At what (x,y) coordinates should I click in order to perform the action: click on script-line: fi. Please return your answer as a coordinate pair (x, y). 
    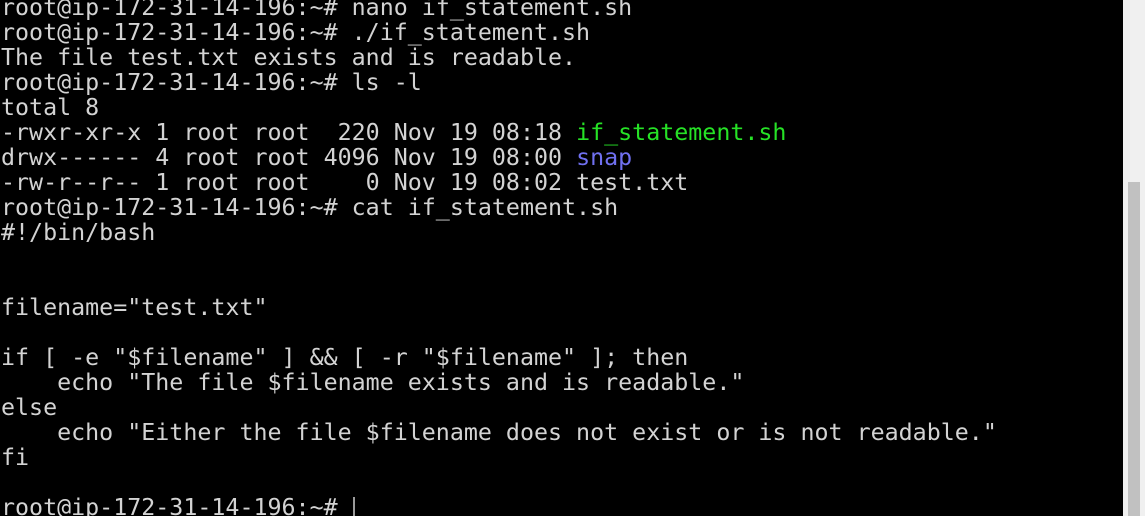
    Looking at the image, I should click on (15, 457).